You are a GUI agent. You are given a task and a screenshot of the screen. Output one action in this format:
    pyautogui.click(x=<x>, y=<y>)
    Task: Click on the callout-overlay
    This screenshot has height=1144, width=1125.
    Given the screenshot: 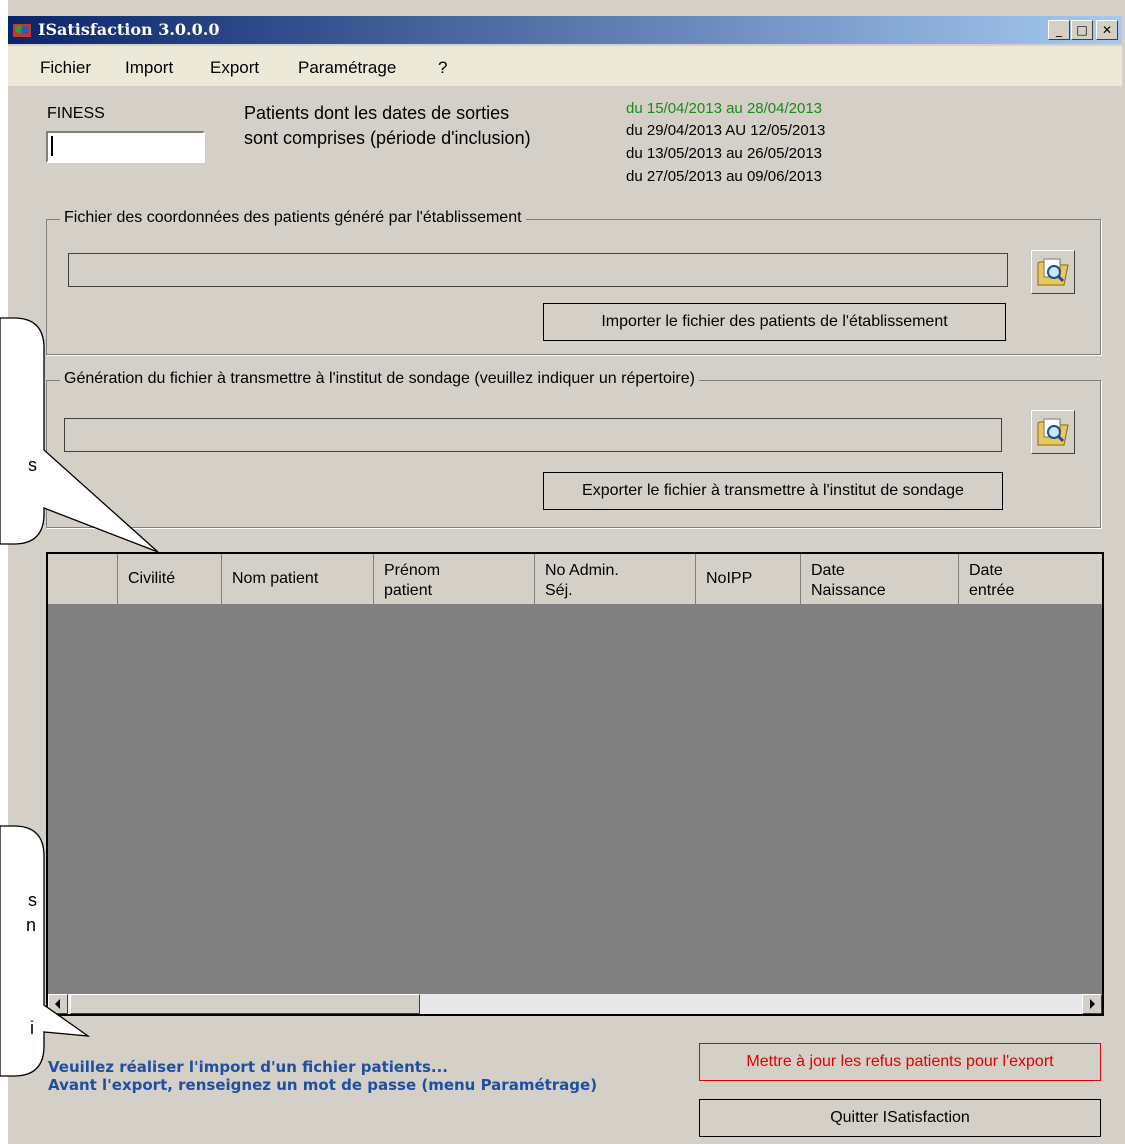 What is the action you would take?
    pyautogui.click(x=79, y=697)
    